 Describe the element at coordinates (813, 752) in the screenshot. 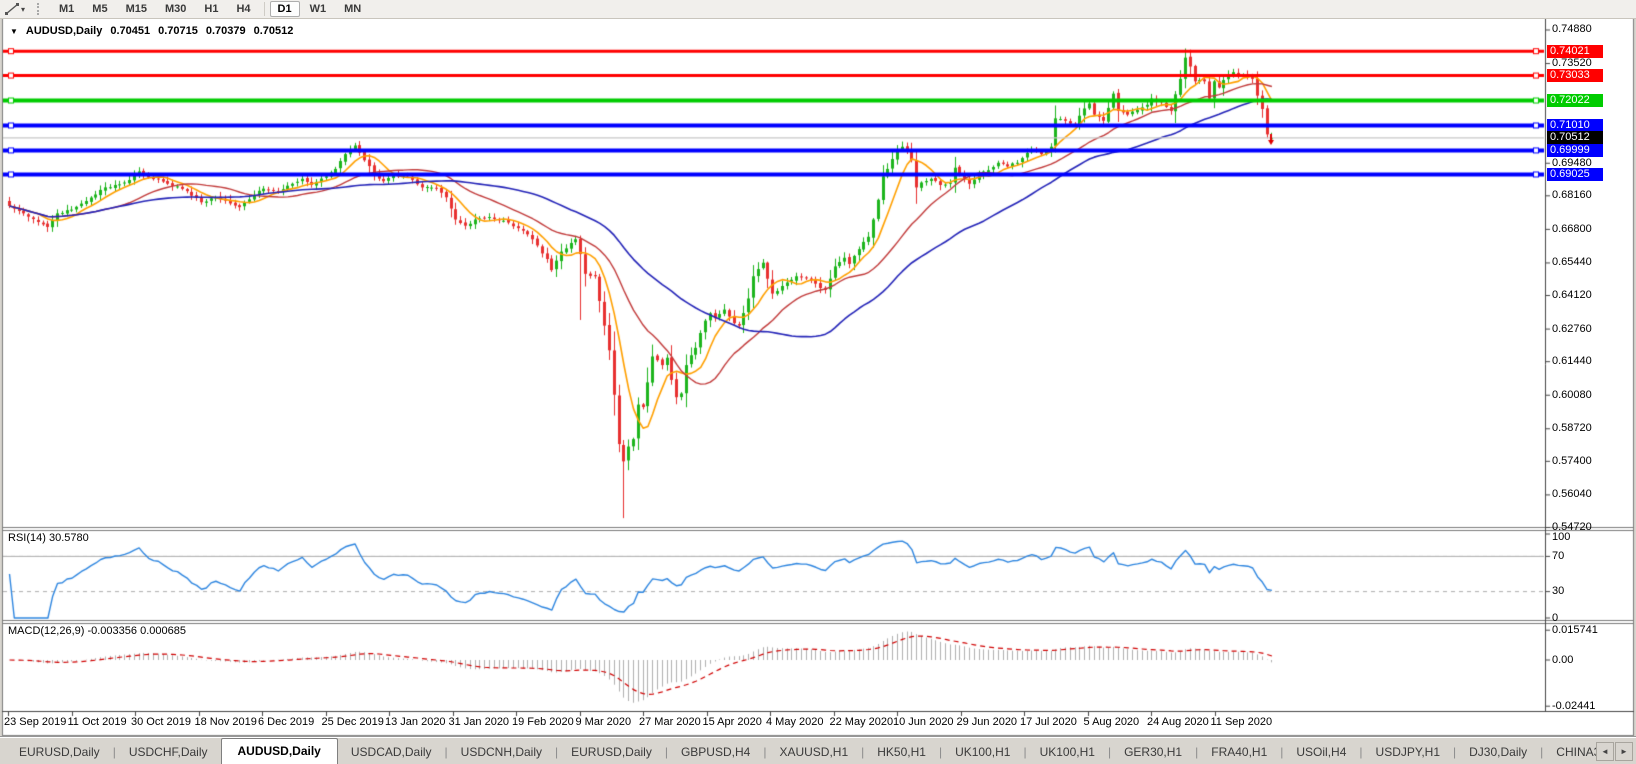

I see `tab-xauusd-h1: XAUUSD,H1` at that location.